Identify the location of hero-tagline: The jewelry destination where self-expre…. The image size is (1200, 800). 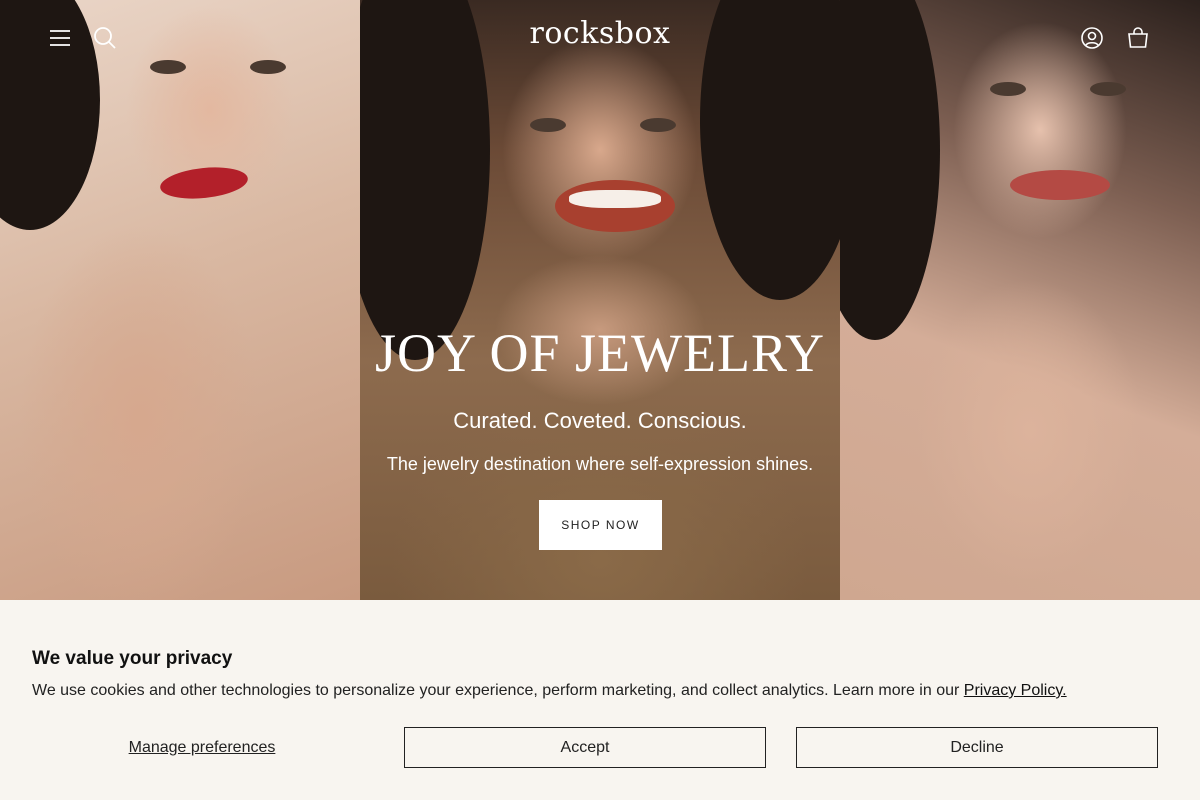
(600, 464).